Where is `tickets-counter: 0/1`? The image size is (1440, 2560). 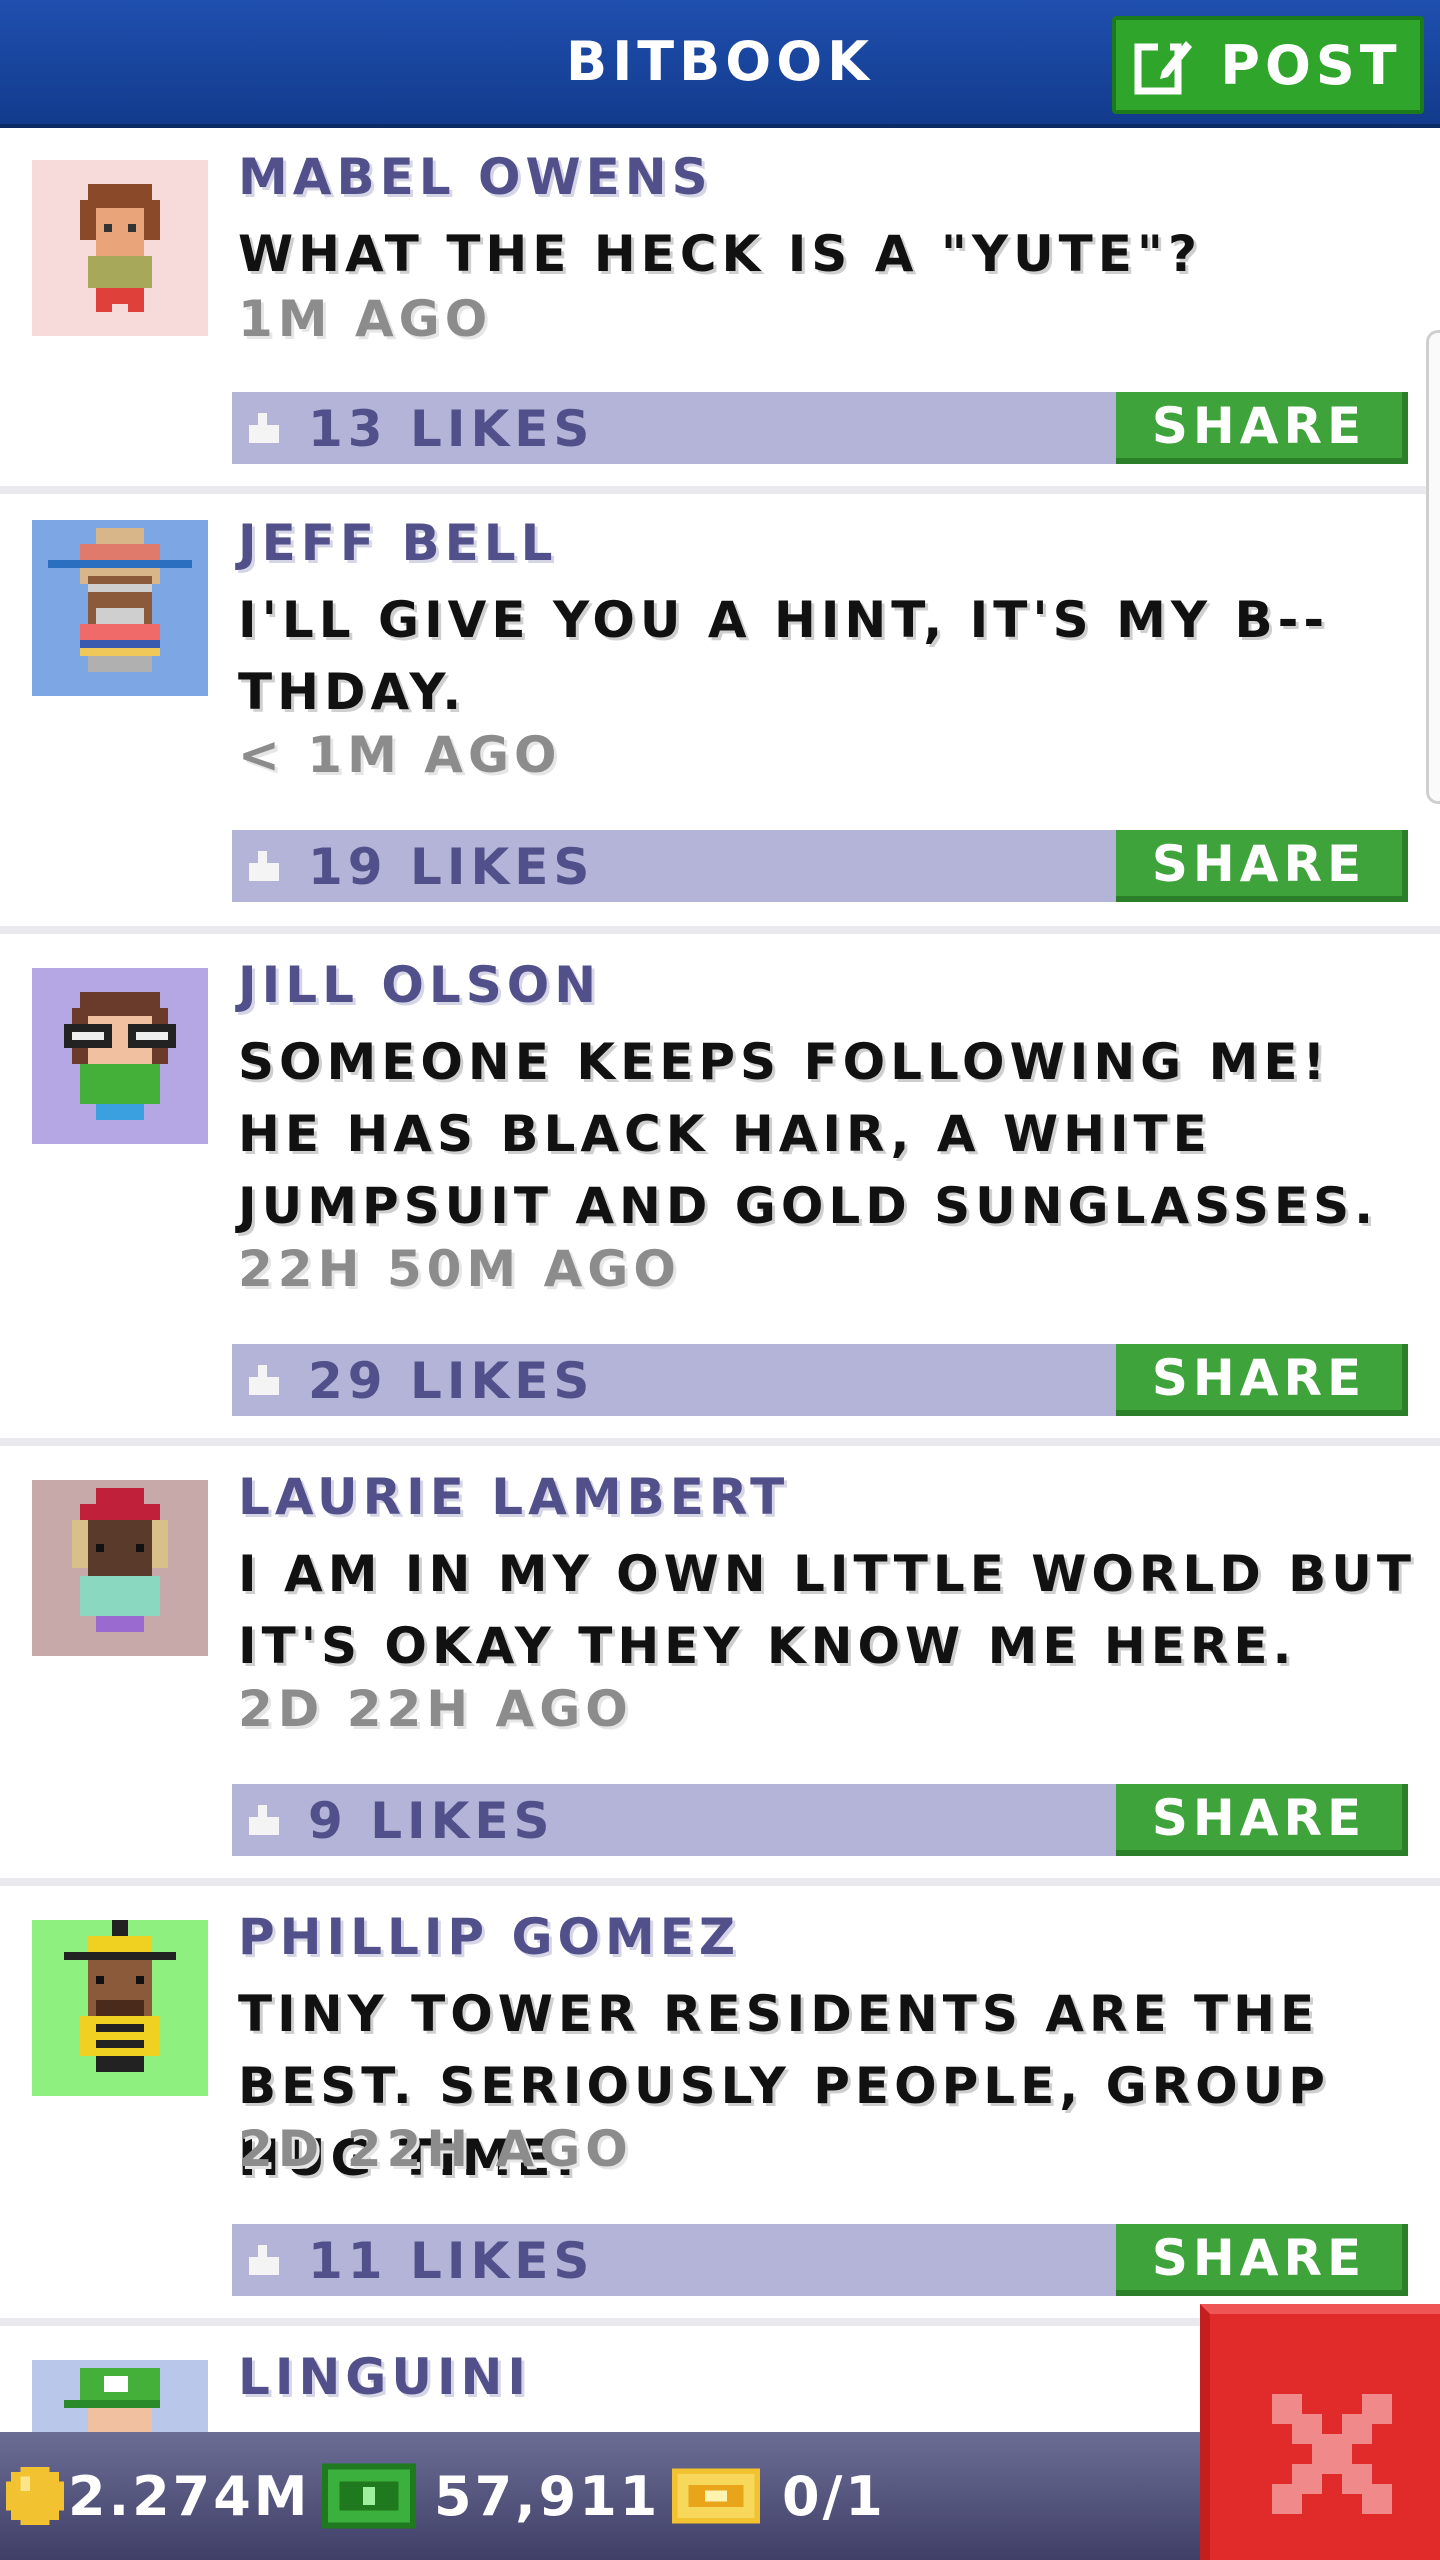 tickets-counter: 0/1 is located at coordinates (779, 2496).